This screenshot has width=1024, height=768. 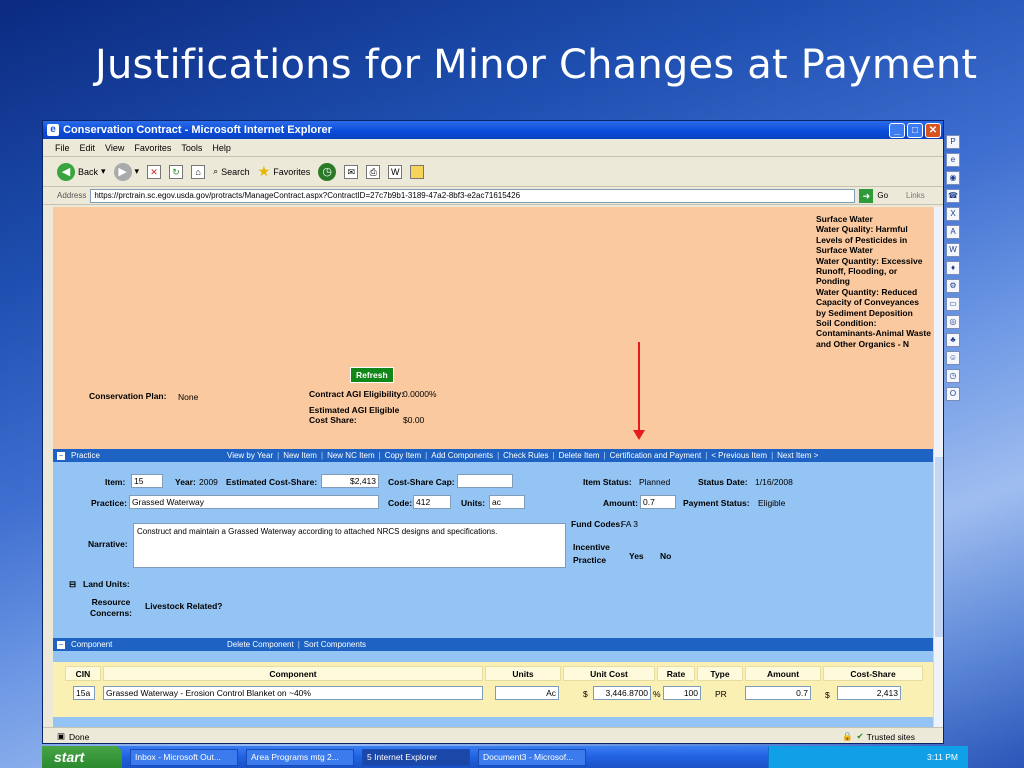 I want to click on clock-icon: ◷, so click(x=953, y=376).